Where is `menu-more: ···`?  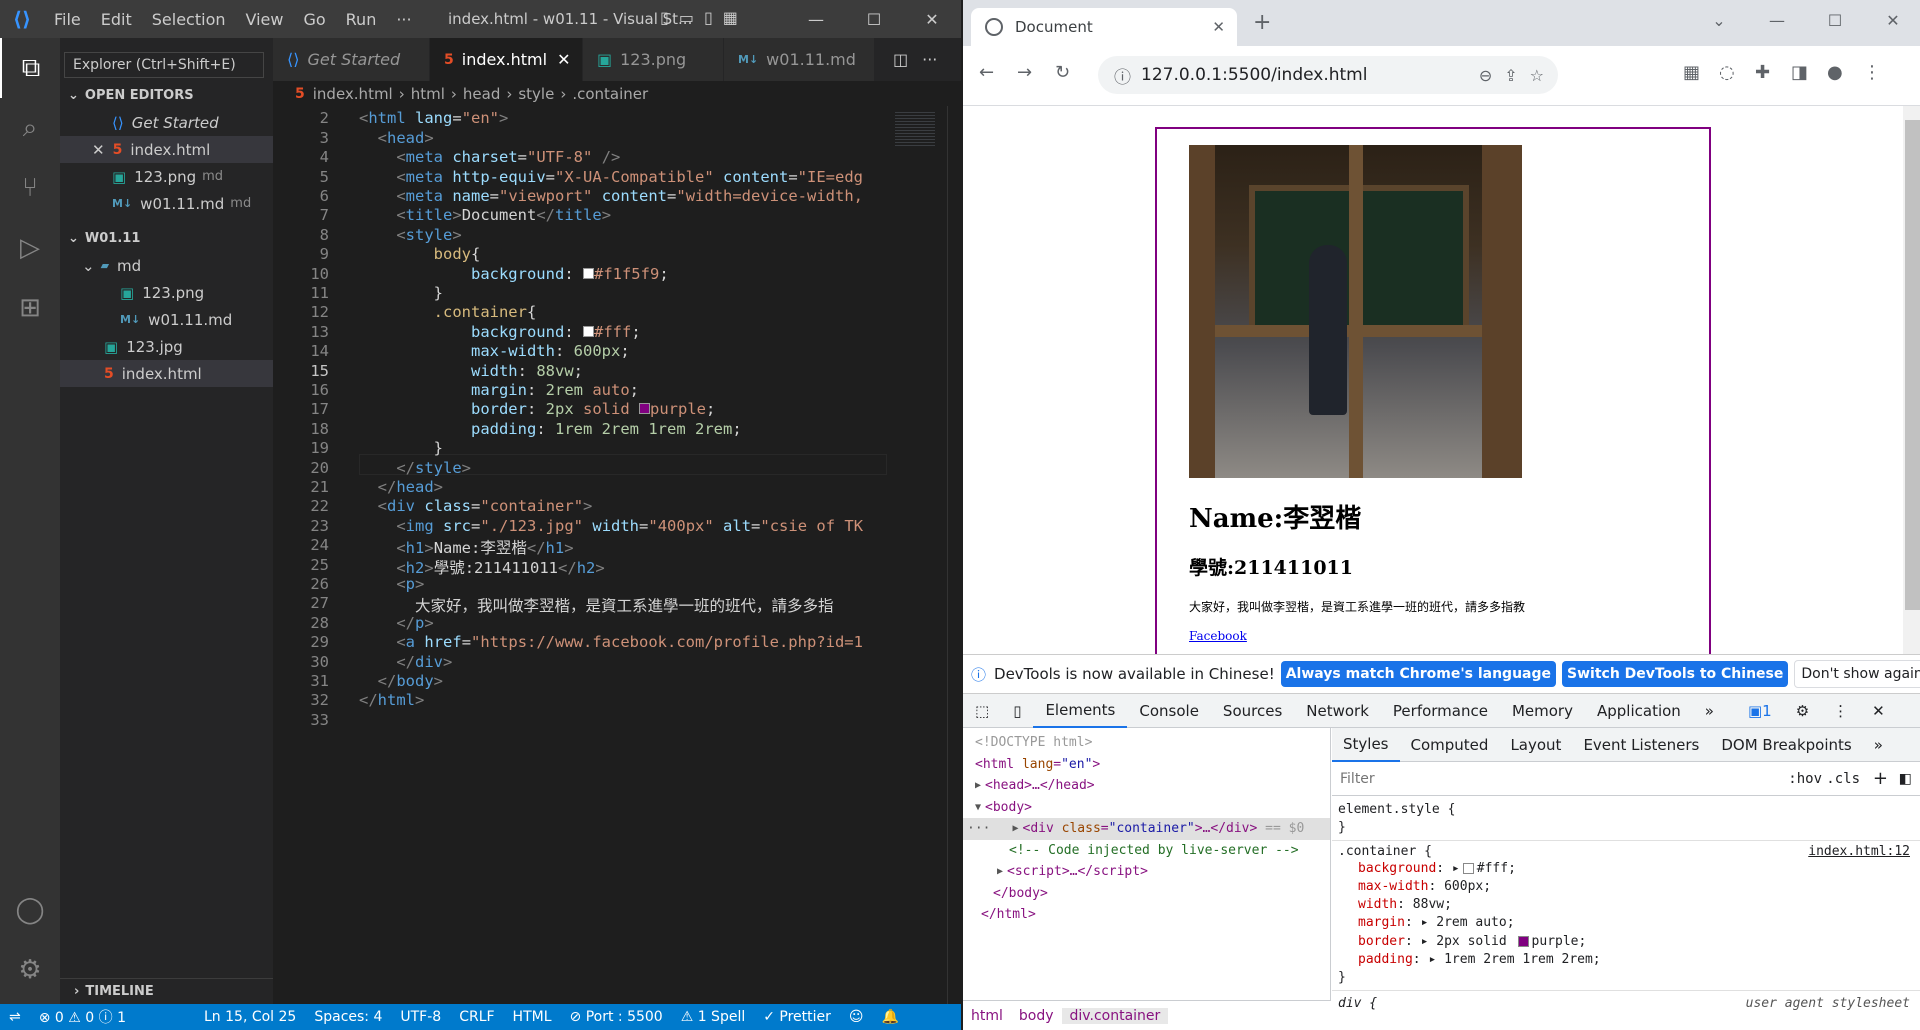
menu-more: ··· is located at coordinates (403, 19).